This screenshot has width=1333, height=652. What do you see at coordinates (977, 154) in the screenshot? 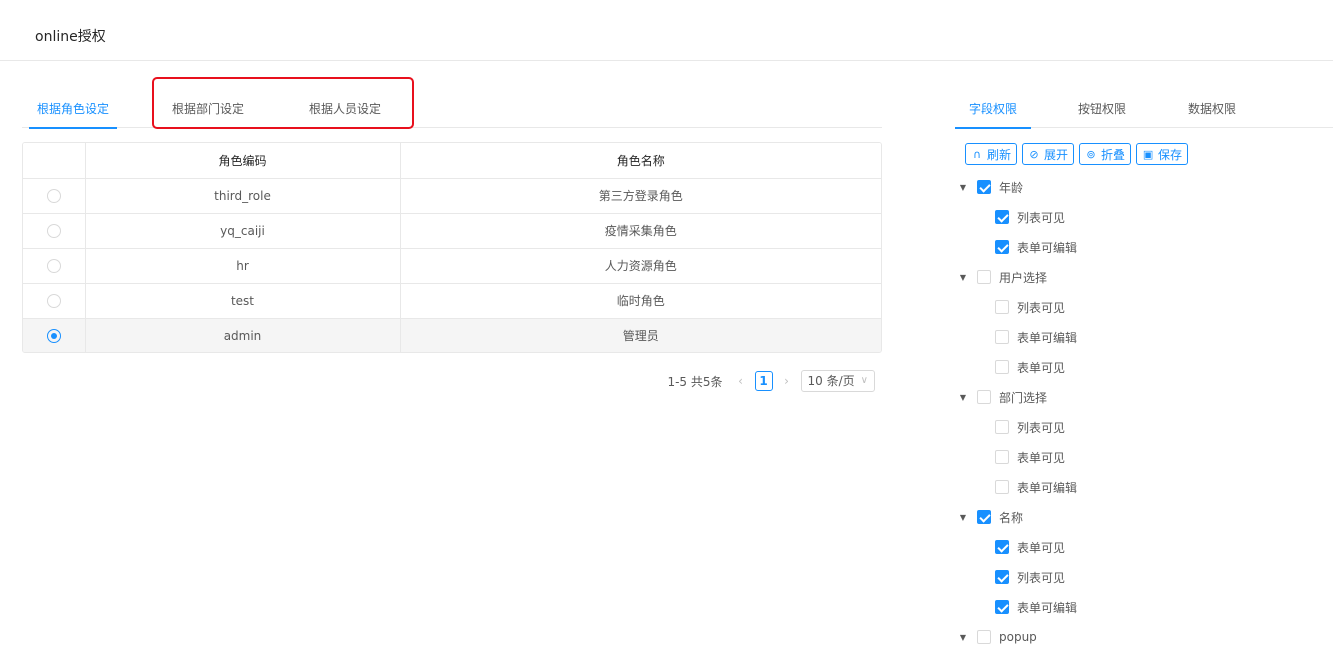
I see `refresh-icon: ∩` at bounding box center [977, 154].